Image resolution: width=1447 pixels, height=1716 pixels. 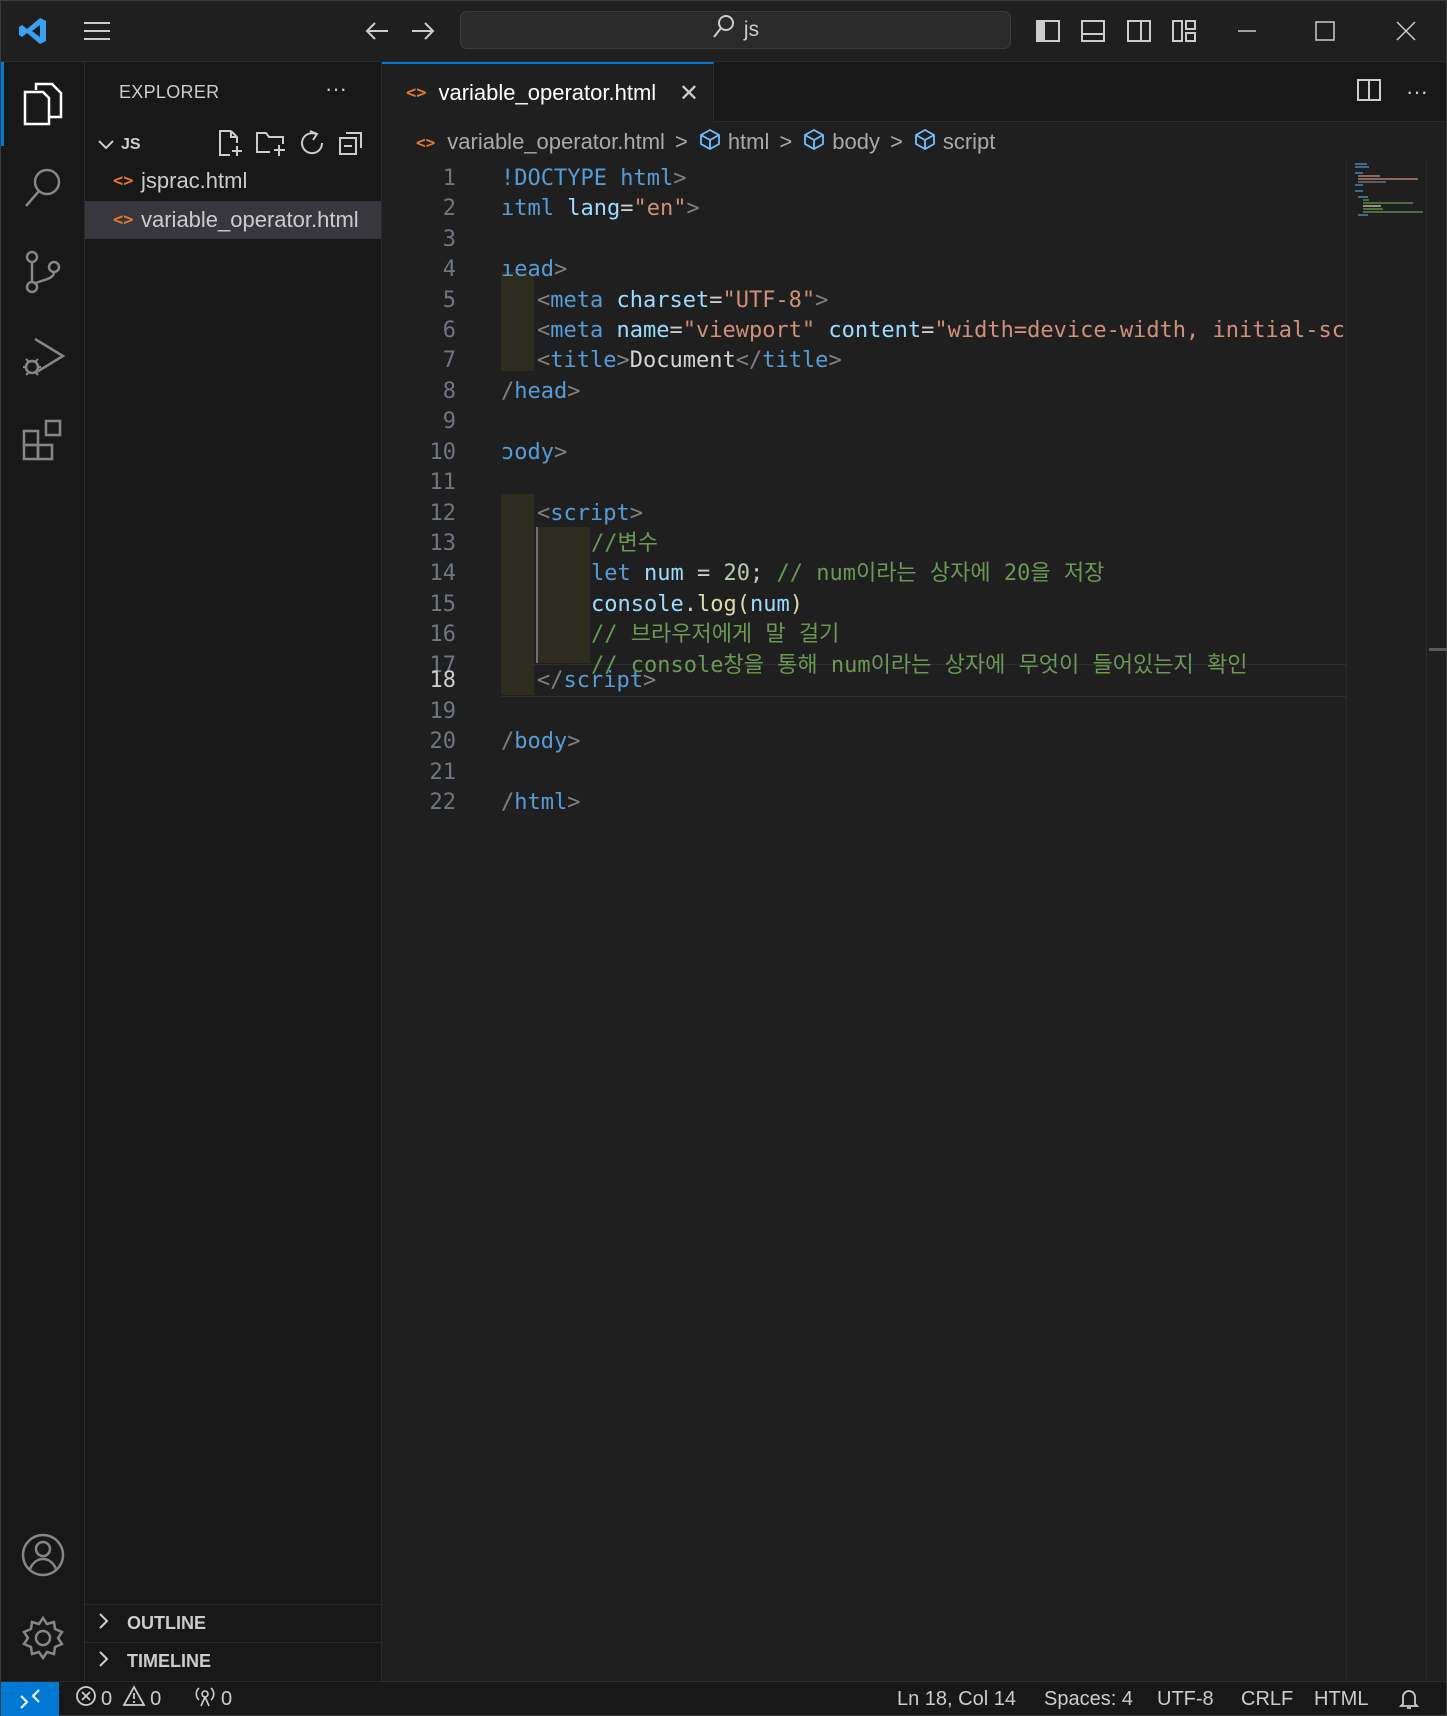 I want to click on toggle-primary-sidebar-icon, so click(x=1048, y=31).